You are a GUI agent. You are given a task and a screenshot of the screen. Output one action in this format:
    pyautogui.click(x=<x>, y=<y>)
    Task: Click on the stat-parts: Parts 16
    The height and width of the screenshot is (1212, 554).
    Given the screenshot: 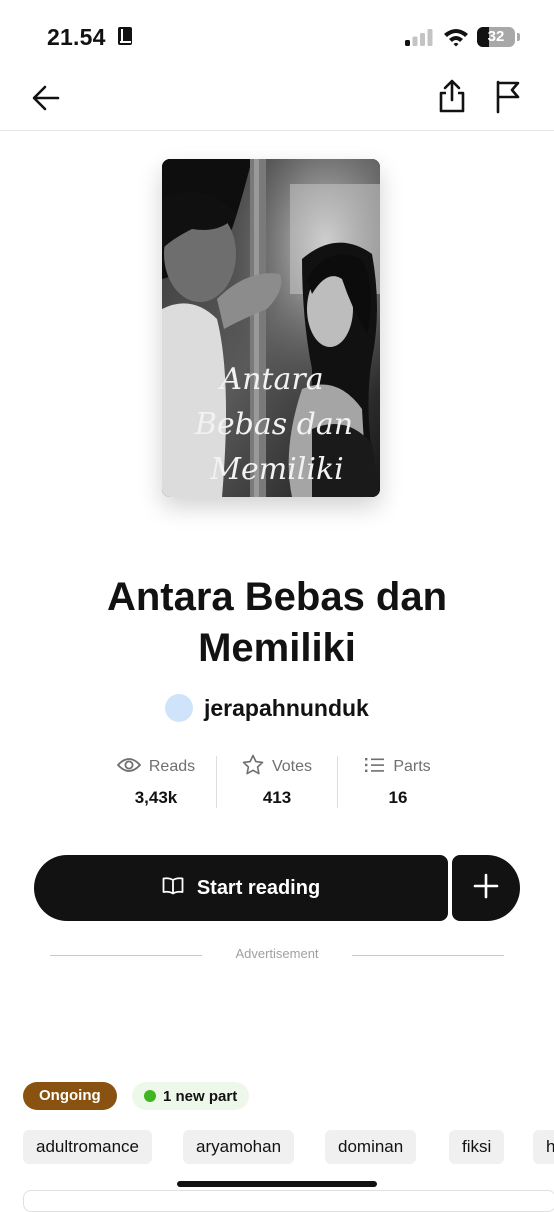 What is the action you would take?
    pyautogui.click(x=398, y=782)
    